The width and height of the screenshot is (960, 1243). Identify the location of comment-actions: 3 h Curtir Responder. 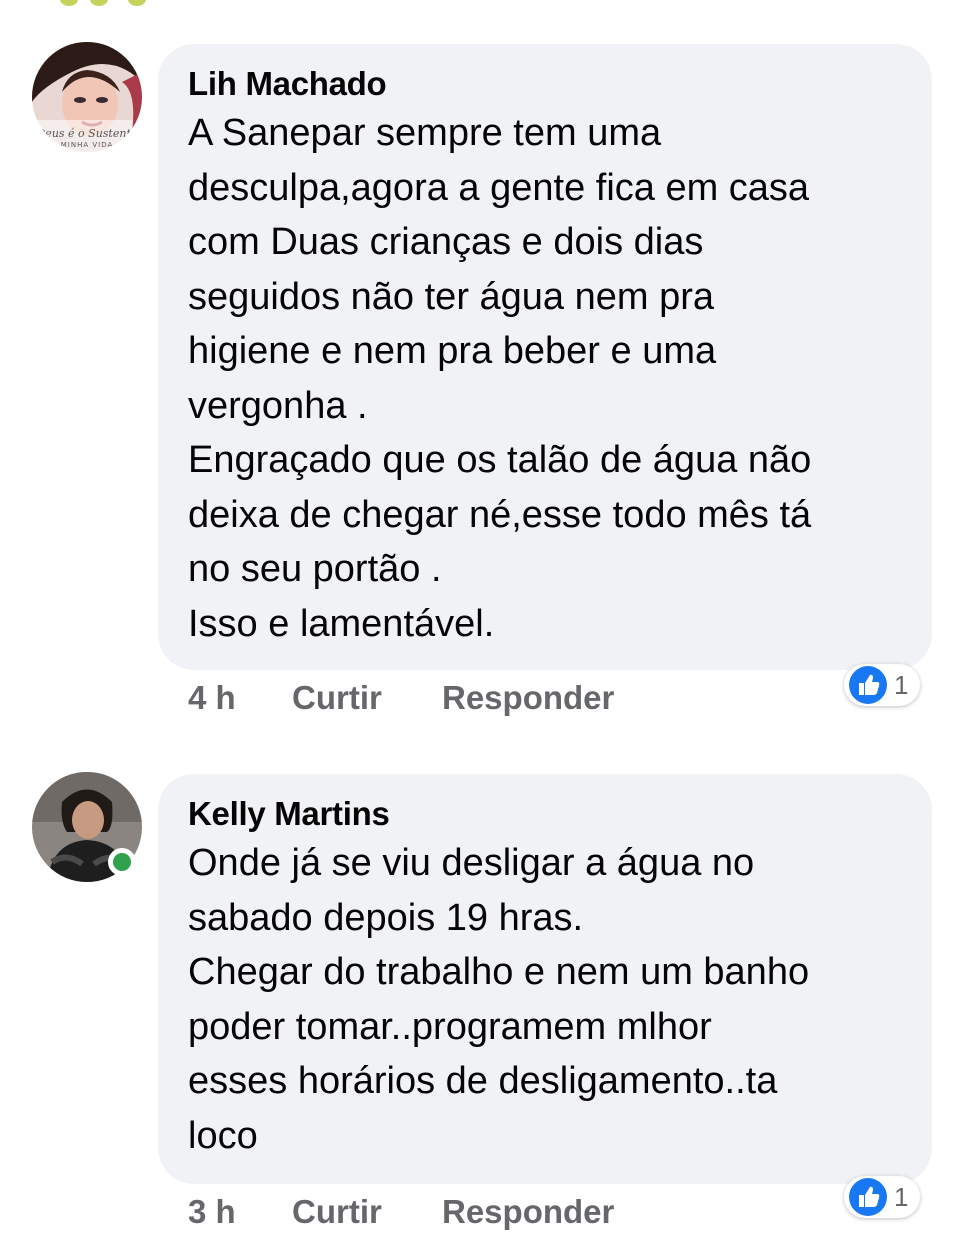
(401, 1212).